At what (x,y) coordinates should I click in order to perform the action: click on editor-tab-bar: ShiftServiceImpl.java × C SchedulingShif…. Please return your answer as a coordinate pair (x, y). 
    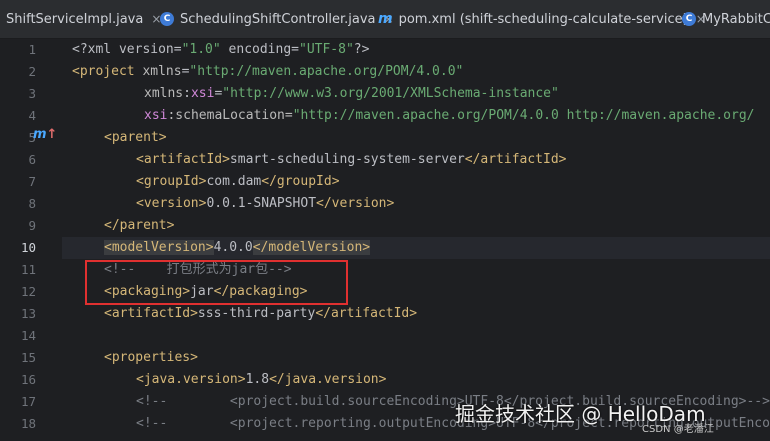
    Looking at the image, I should click on (385, 19).